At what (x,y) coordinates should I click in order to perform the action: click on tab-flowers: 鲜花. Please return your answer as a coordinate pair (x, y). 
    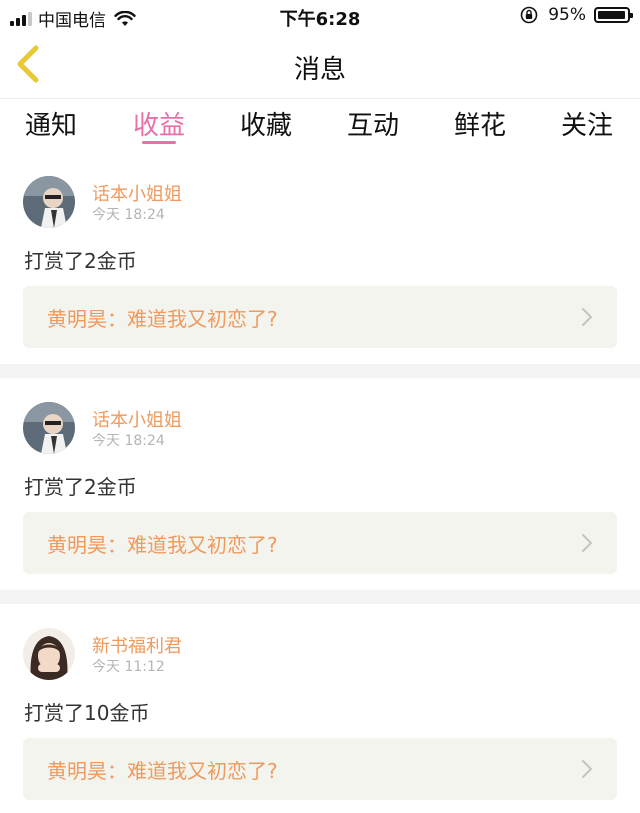
    Looking at the image, I should click on (480, 123).